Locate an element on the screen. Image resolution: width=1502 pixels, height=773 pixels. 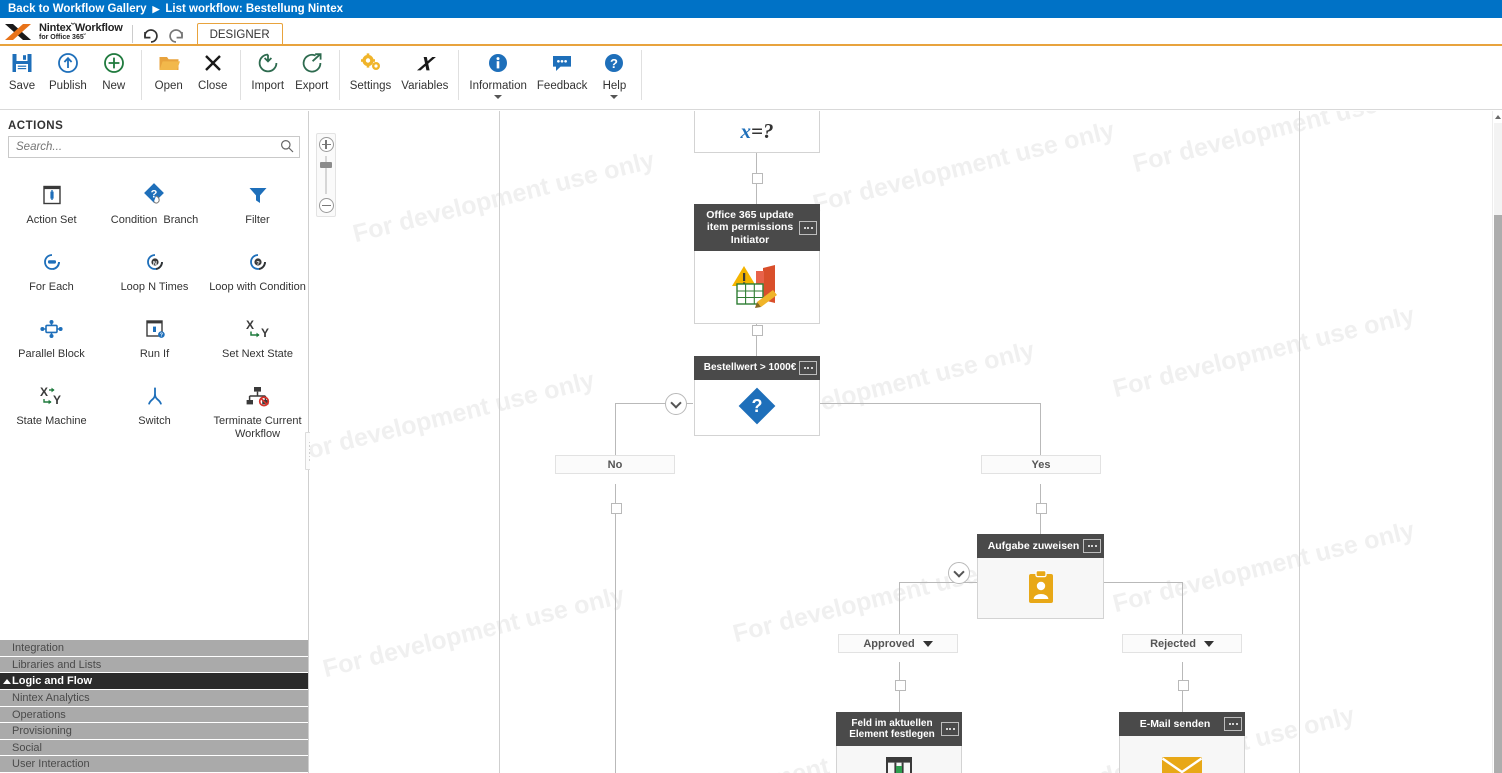
action-item-action-set: Action Set is located at coordinates (51, 207).